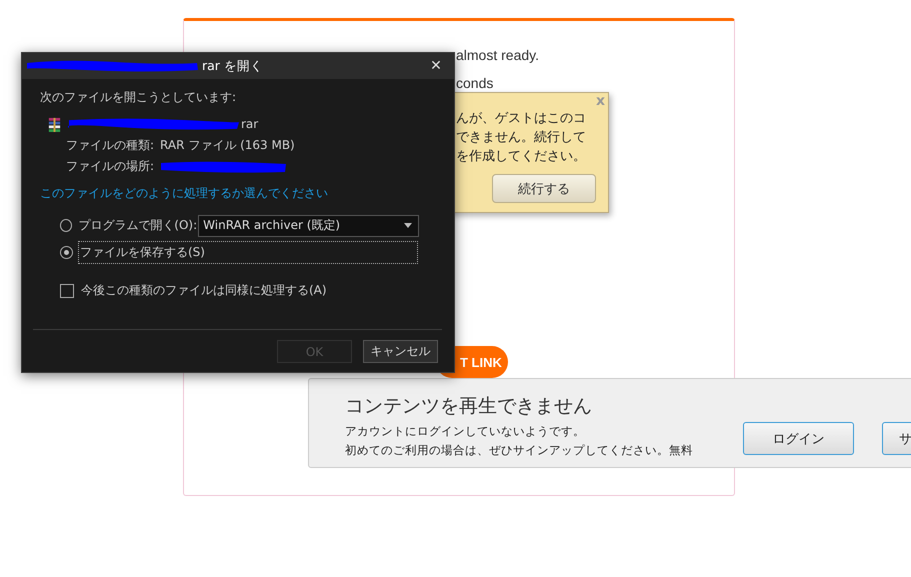 The image size is (911, 577). I want to click on window-title: rar を開く, so click(232, 66).